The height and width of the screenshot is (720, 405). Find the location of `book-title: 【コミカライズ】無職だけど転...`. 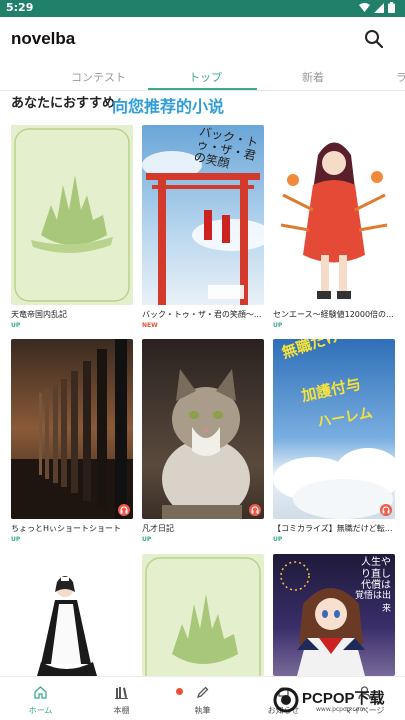

book-title: 【コミカライズ】無職だけど転... is located at coordinates (333, 528).